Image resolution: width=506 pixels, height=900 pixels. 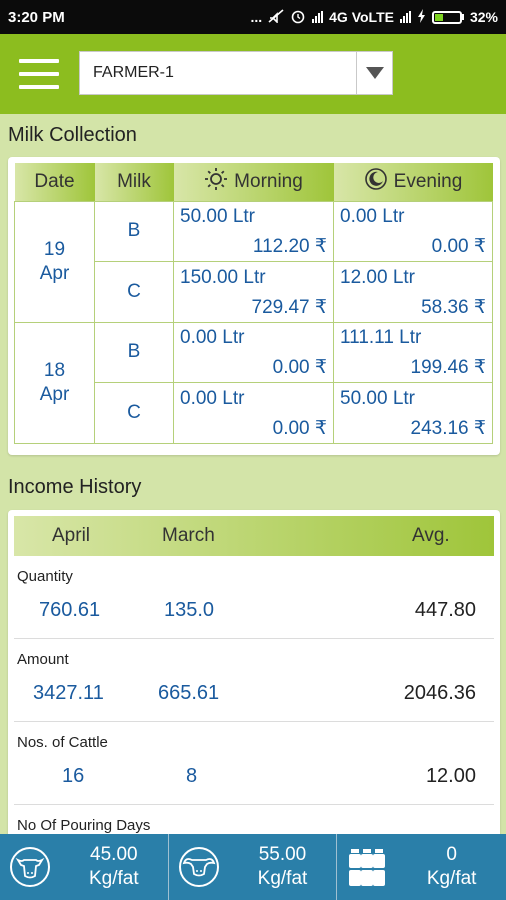 What do you see at coordinates (68, 693) in the screenshot?
I see `april-value: 3427.11` at bounding box center [68, 693].